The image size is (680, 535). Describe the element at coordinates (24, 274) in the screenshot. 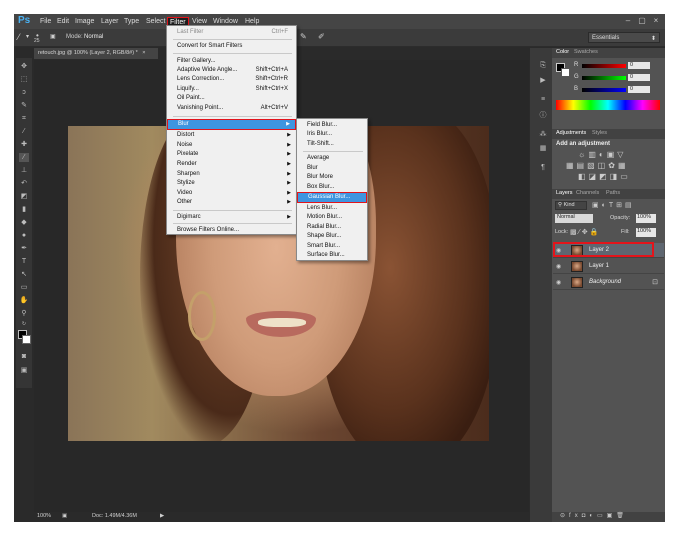

I see `path-select-icon: ↖` at that location.